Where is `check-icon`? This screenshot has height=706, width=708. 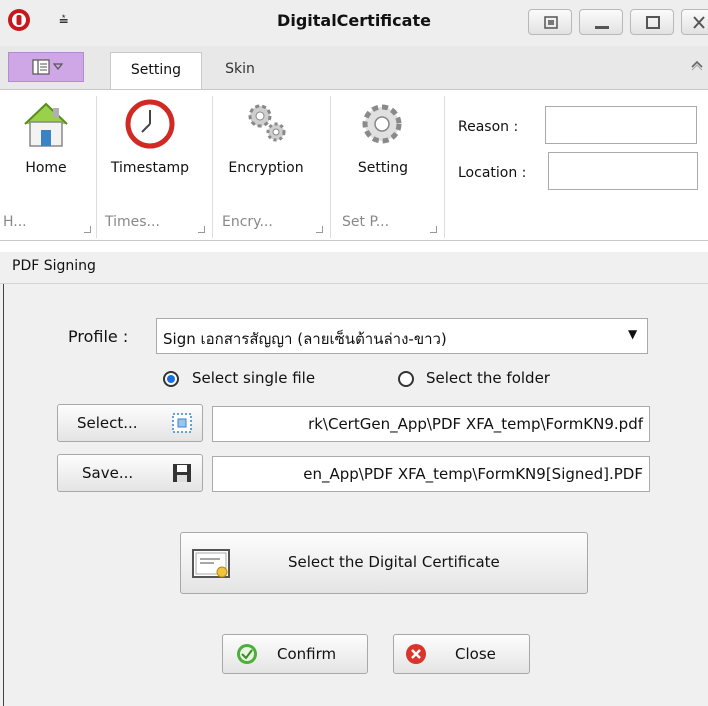
check-icon is located at coordinates (247, 654).